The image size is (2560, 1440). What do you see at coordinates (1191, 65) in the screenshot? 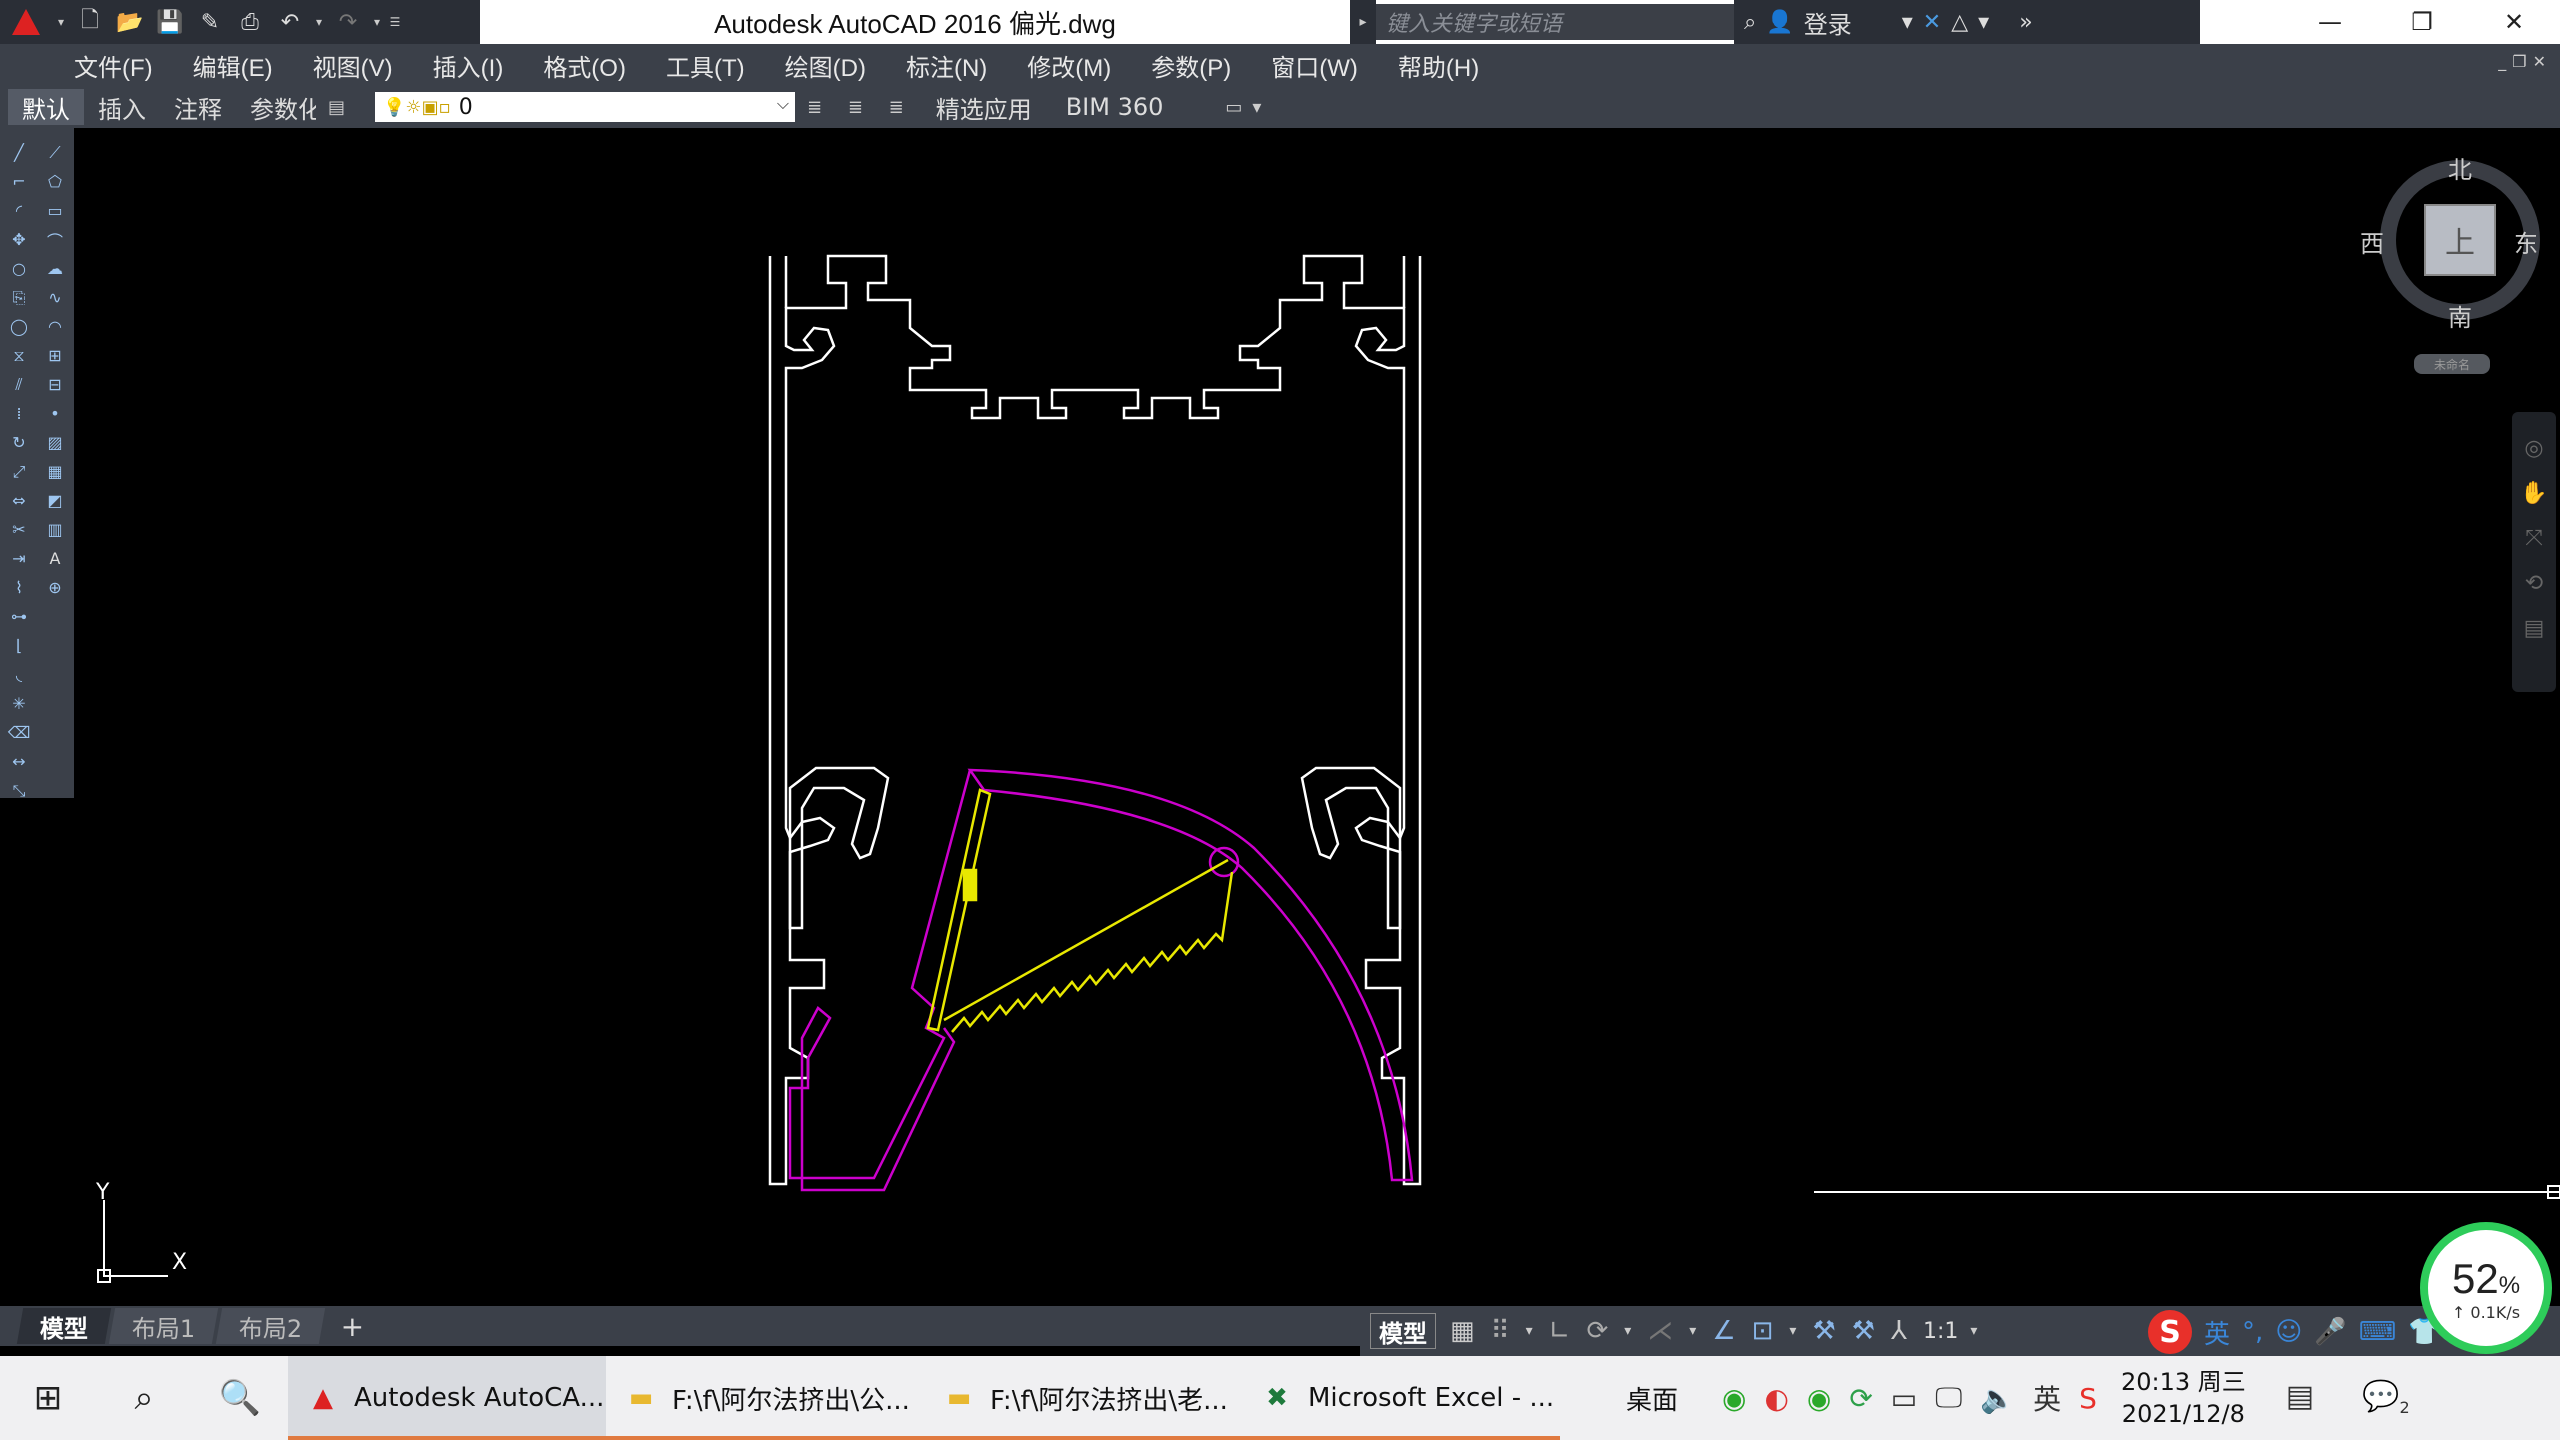
I see `menu-parametric: 参数(P)` at bounding box center [1191, 65].